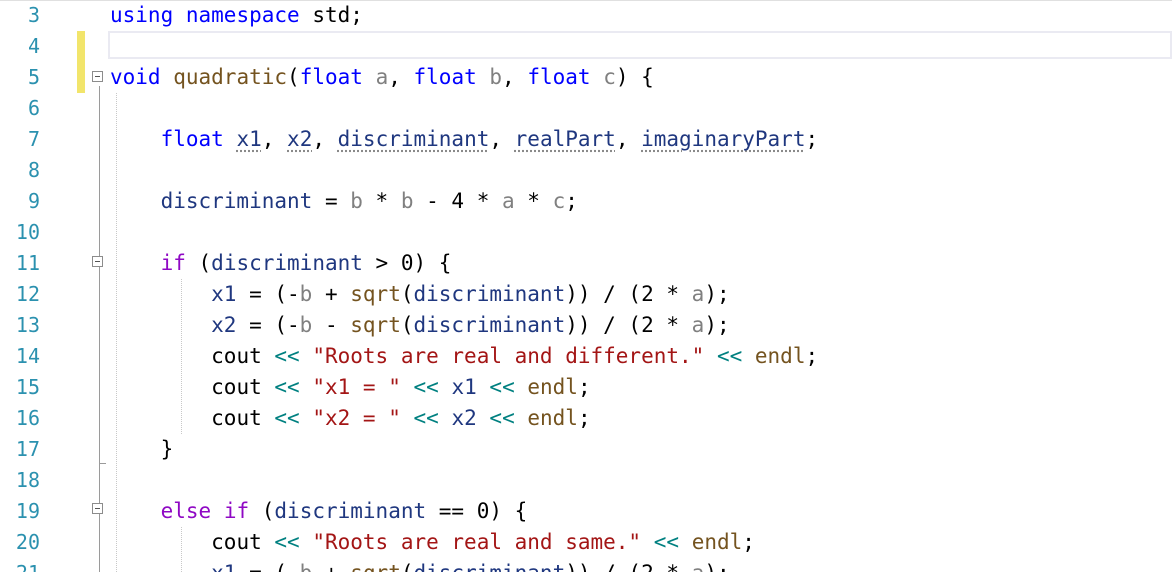 The image size is (1172, 572). Describe the element at coordinates (27, 387) in the screenshot. I see `line-number: 15` at that location.